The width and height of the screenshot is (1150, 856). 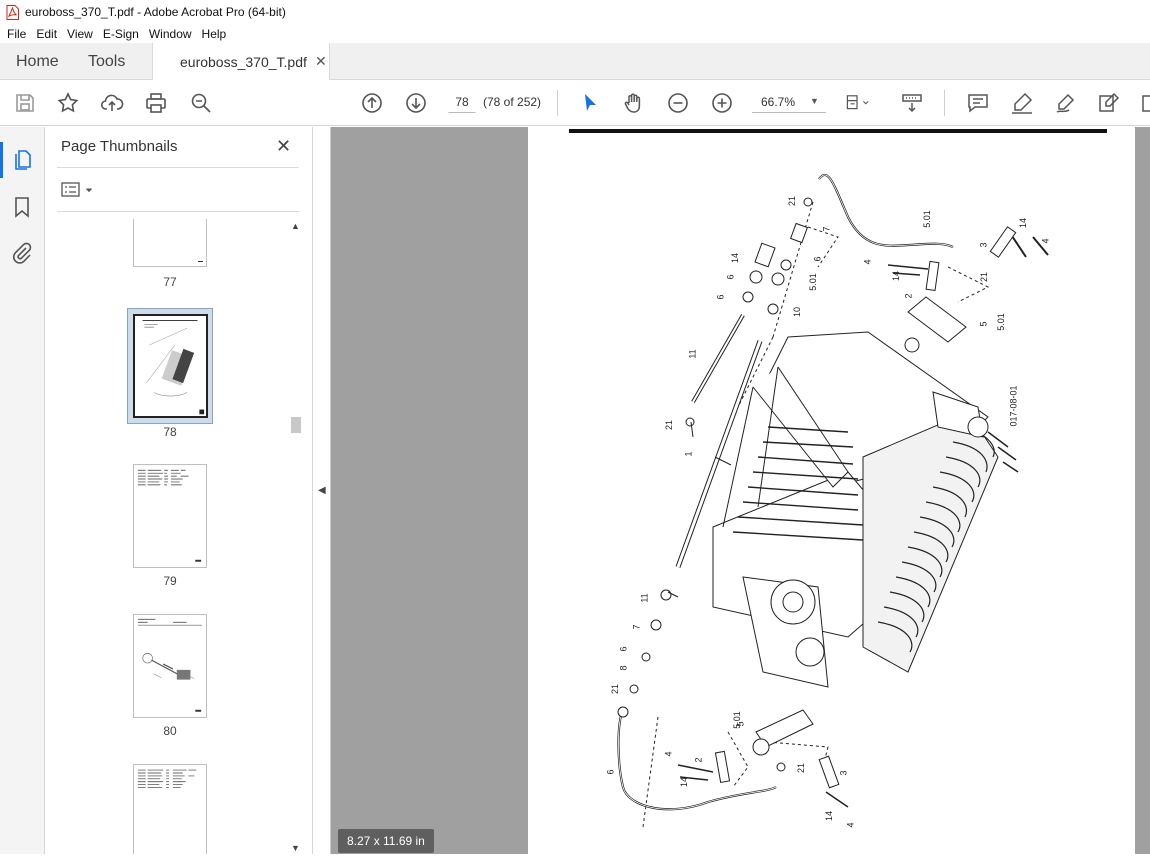 I want to click on bookmark-star-icon, so click(x=68, y=103).